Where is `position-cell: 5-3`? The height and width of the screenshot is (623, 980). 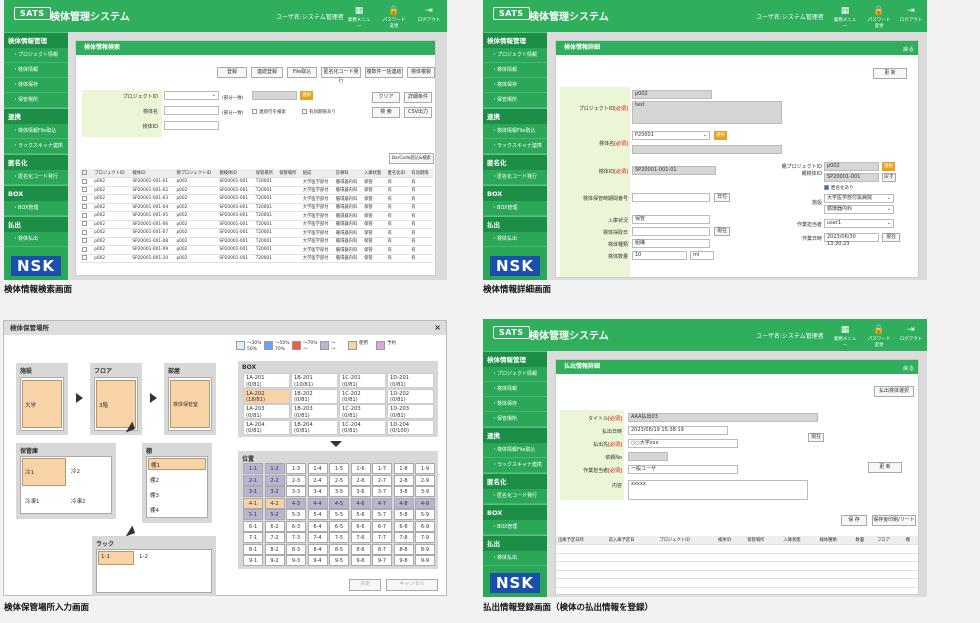 position-cell: 5-3 is located at coordinates (296, 514).